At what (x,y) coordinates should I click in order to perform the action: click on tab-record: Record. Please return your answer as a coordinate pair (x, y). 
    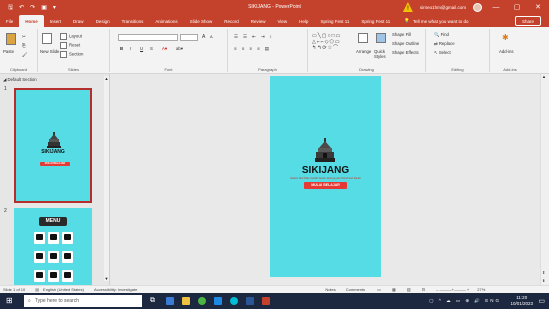
    Looking at the image, I should click on (231, 21).